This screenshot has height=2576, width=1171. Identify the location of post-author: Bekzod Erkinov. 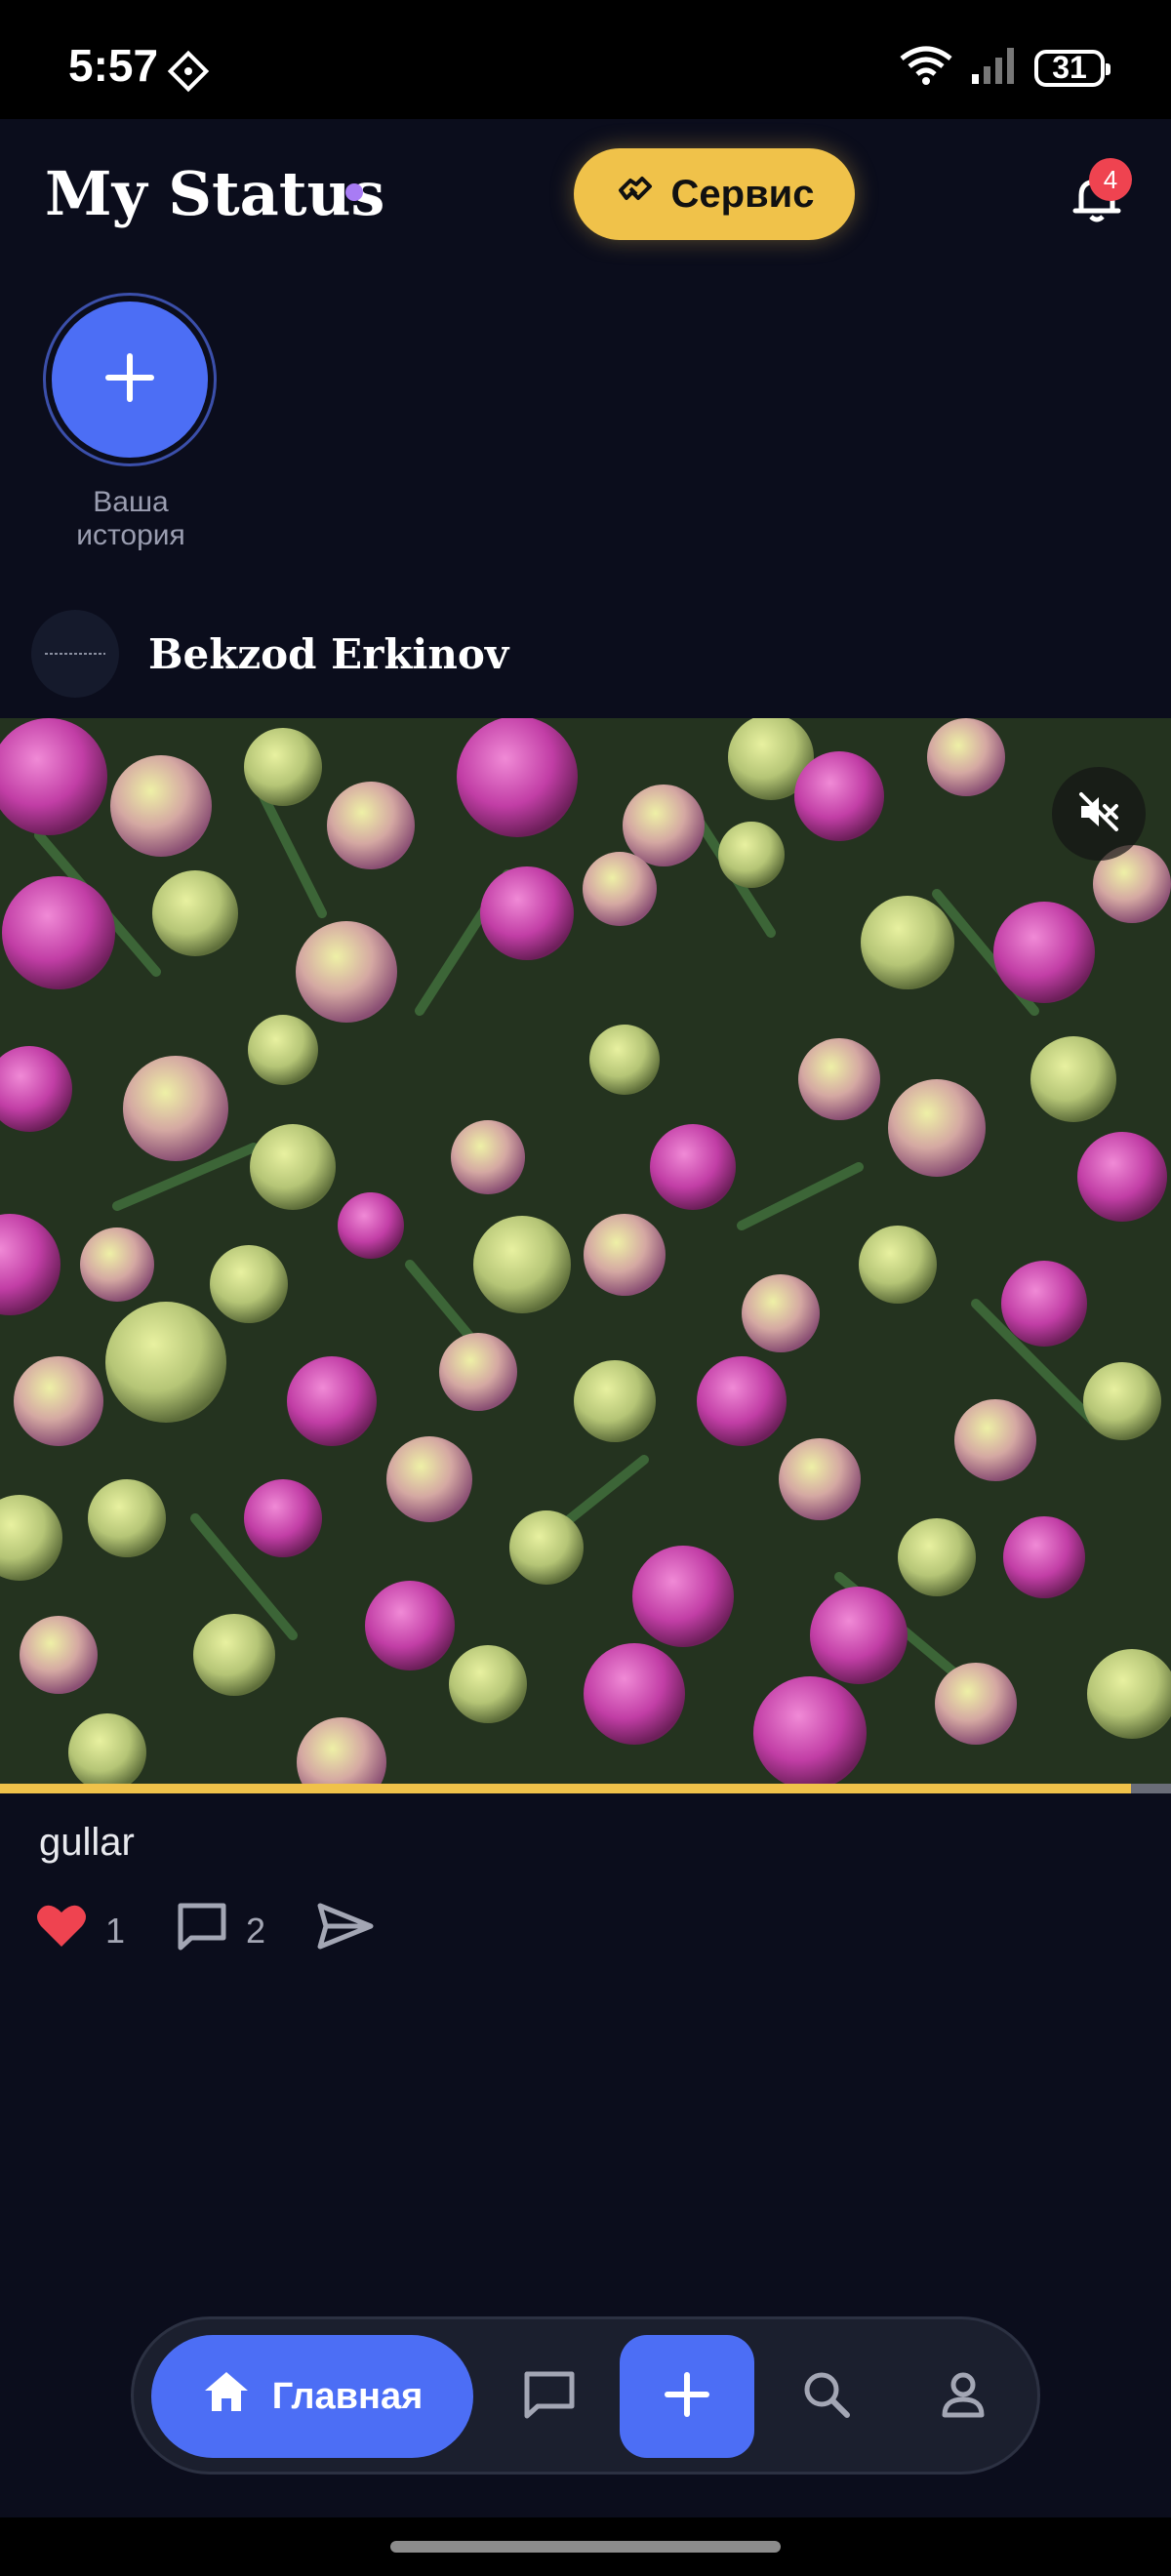
(328, 654).